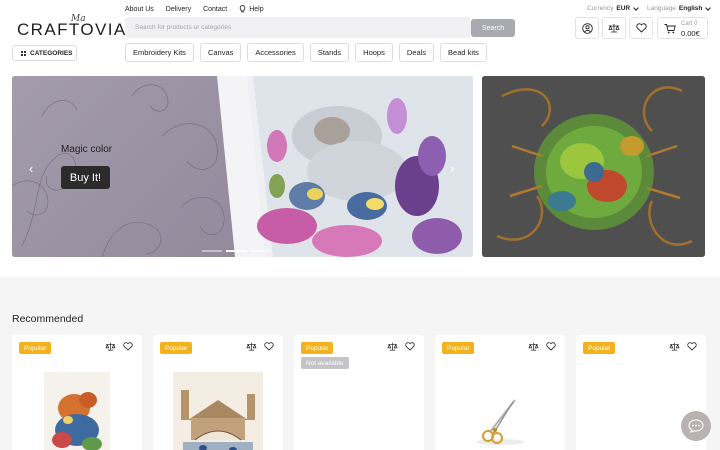  I want to click on contact-link: Contact, so click(215, 9).